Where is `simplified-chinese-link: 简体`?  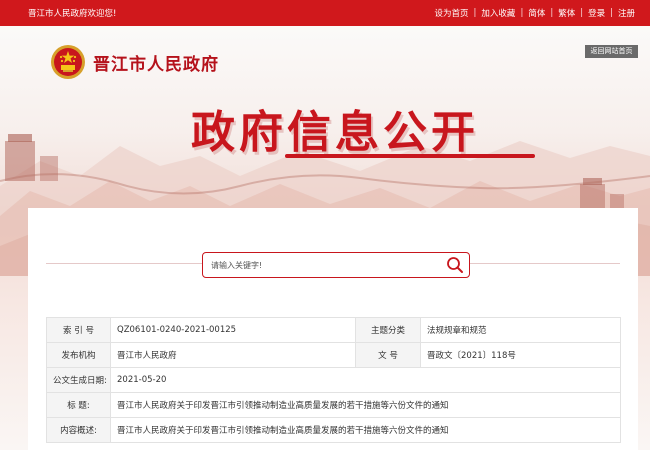
simplified-chinese-link: 简体 is located at coordinates (536, 13).